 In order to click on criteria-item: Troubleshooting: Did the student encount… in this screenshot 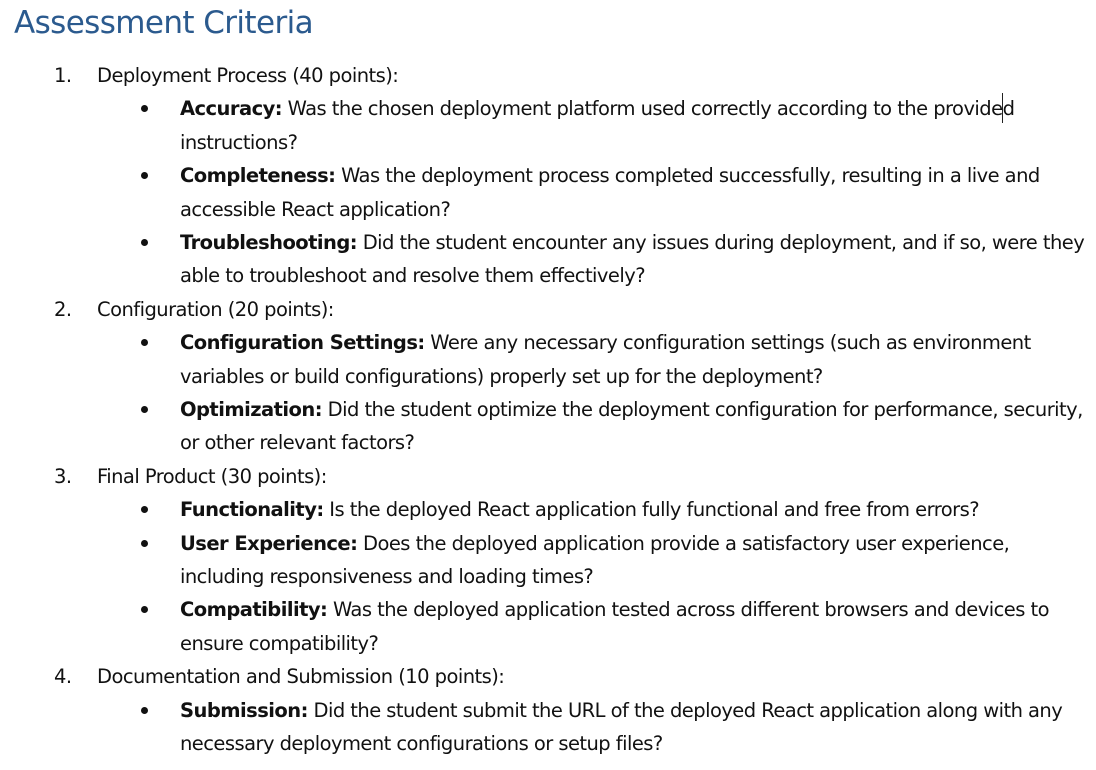, I will do `click(545, 259)`.